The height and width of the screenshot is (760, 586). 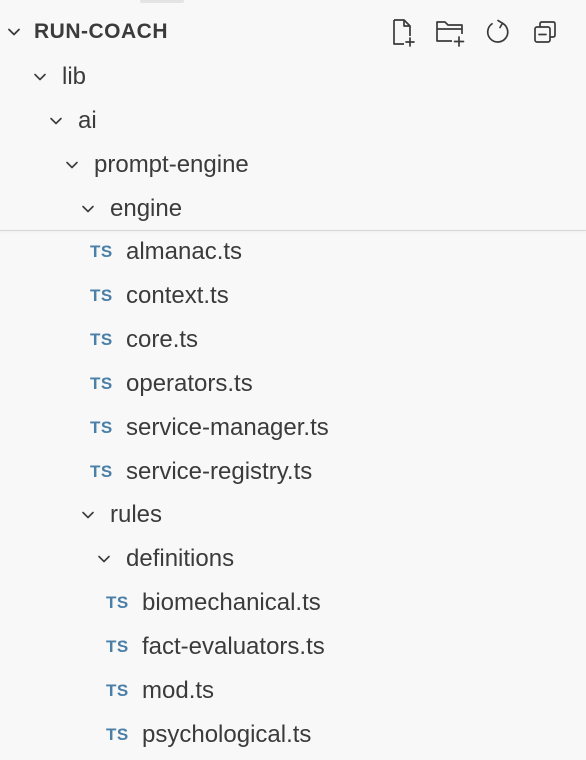 What do you see at coordinates (87, 120) in the screenshot?
I see `folder-label: ai` at bounding box center [87, 120].